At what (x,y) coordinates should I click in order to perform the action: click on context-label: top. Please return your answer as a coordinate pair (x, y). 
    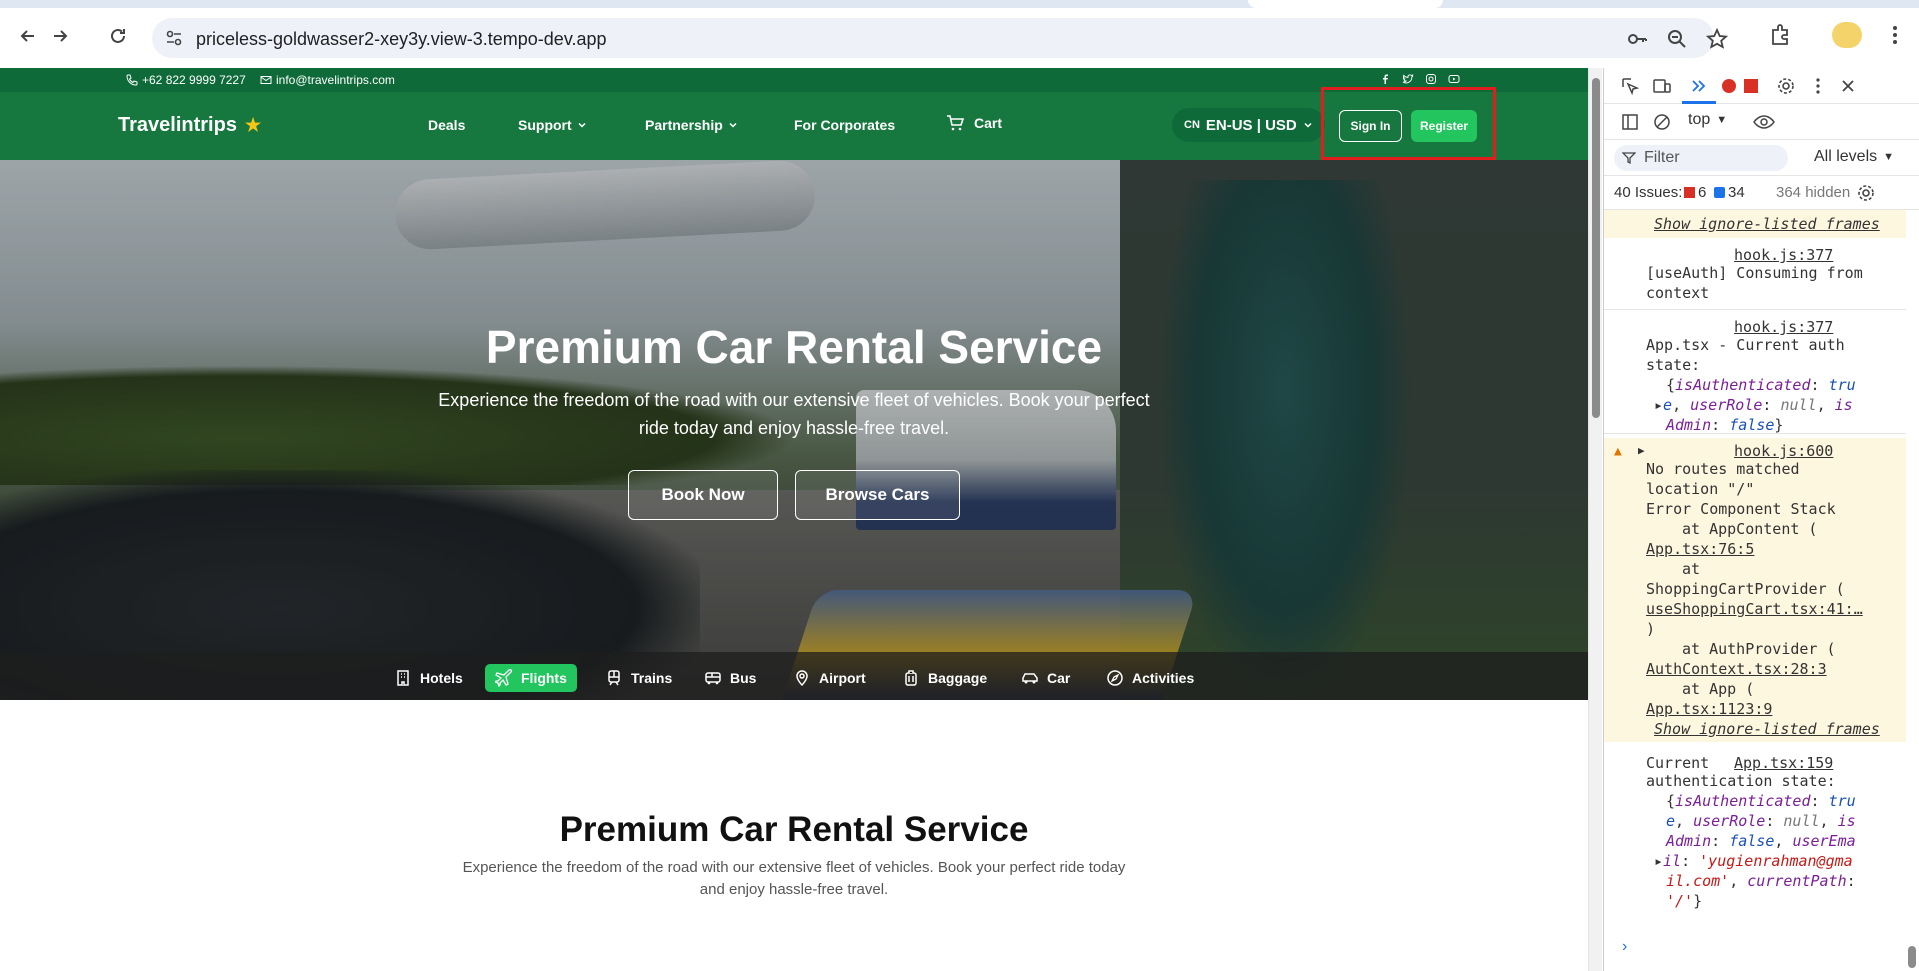
    Looking at the image, I should click on (1699, 119).